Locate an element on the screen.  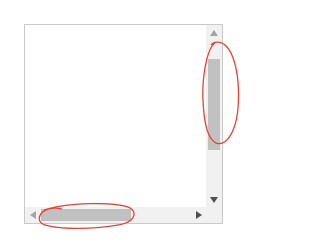
scroll-up-button is located at coordinates (214, 33).